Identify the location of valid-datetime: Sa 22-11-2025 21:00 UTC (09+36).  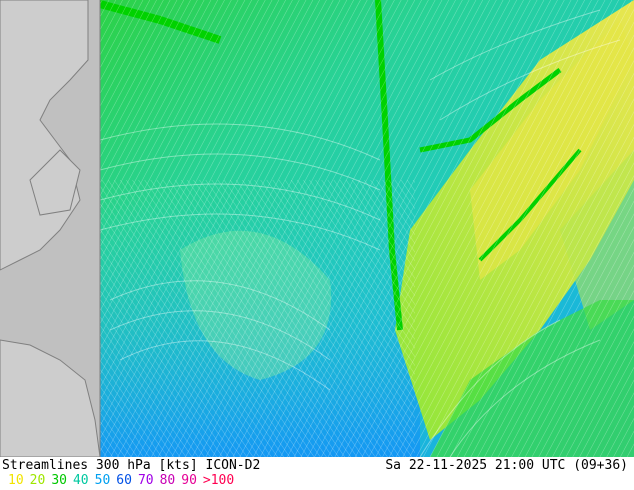
(506, 465).